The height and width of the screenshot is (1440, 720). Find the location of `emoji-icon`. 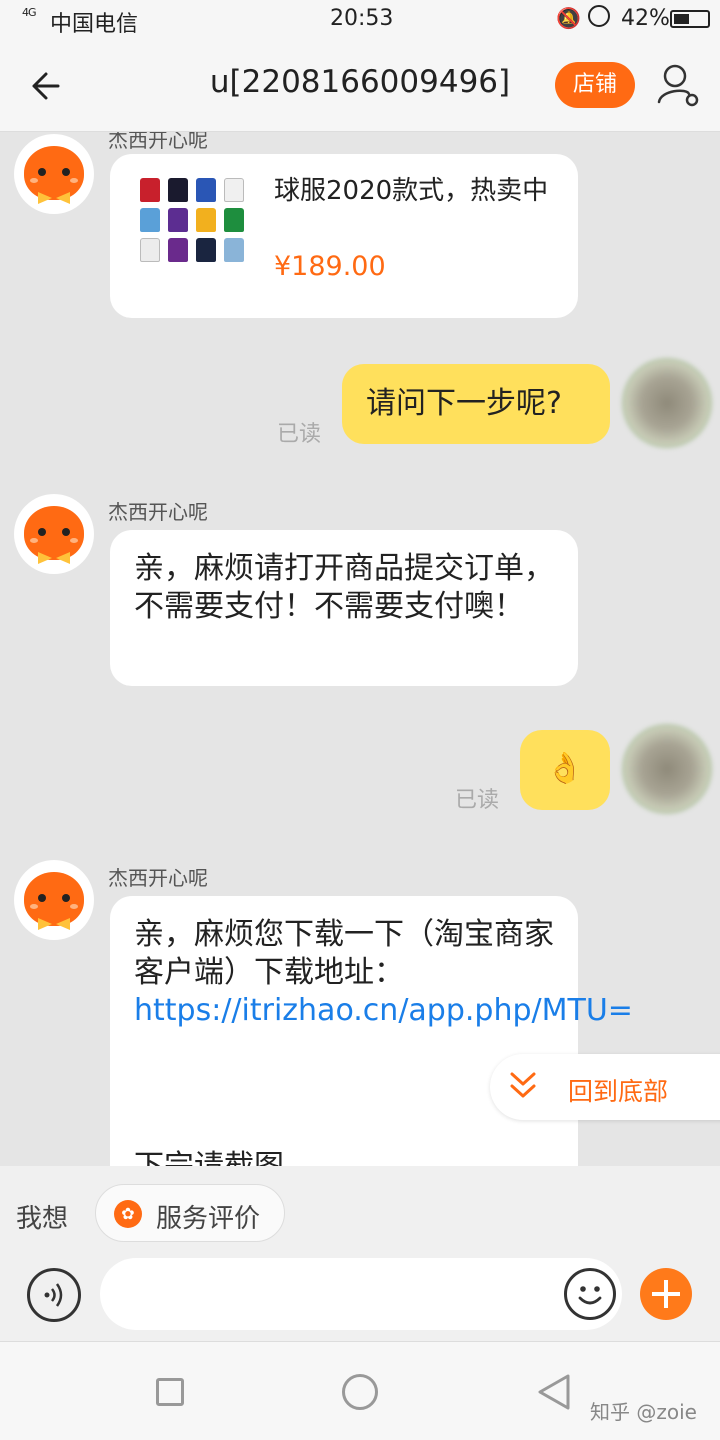

emoji-icon is located at coordinates (590, 1294).